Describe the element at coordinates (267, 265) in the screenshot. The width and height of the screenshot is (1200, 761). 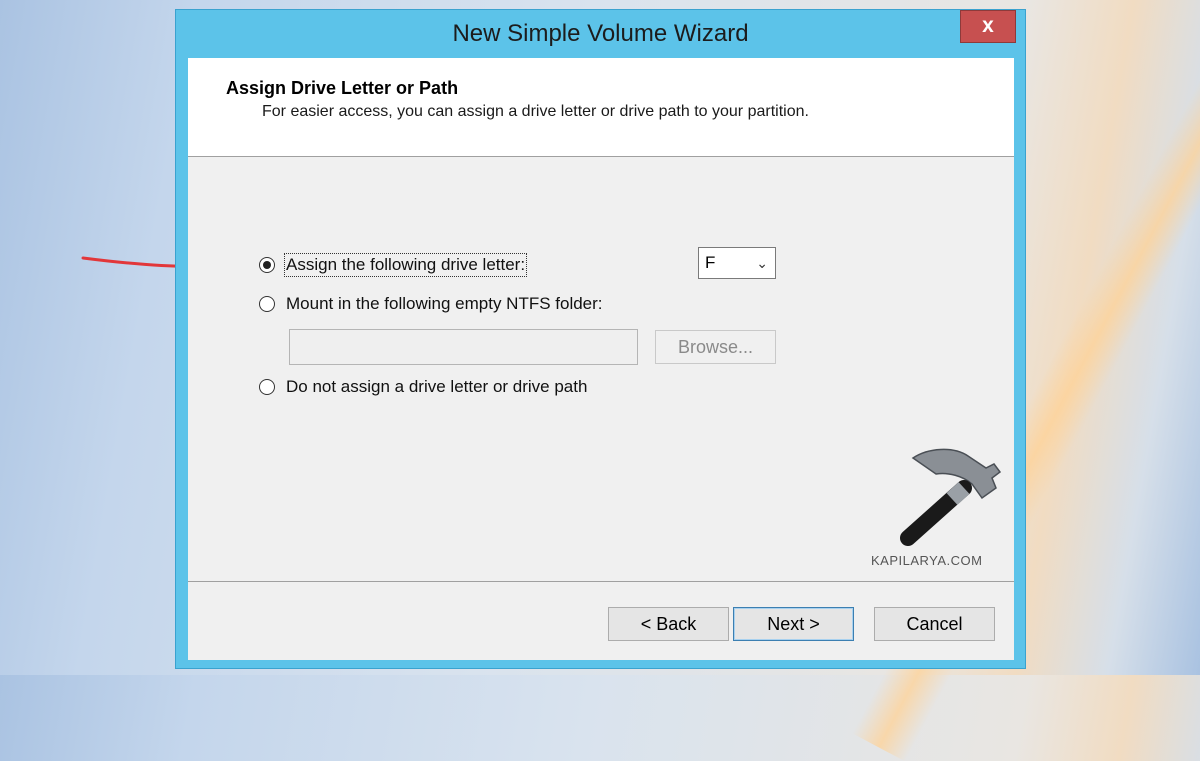
I see `radio-assign-drive-letter` at that location.